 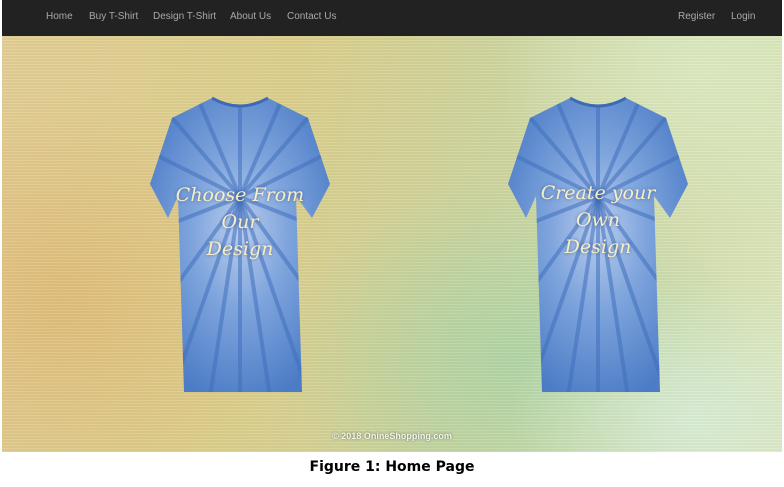 I want to click on nav-design-tshirt-link: Design T-Shirt, so click(x=184, y=16).